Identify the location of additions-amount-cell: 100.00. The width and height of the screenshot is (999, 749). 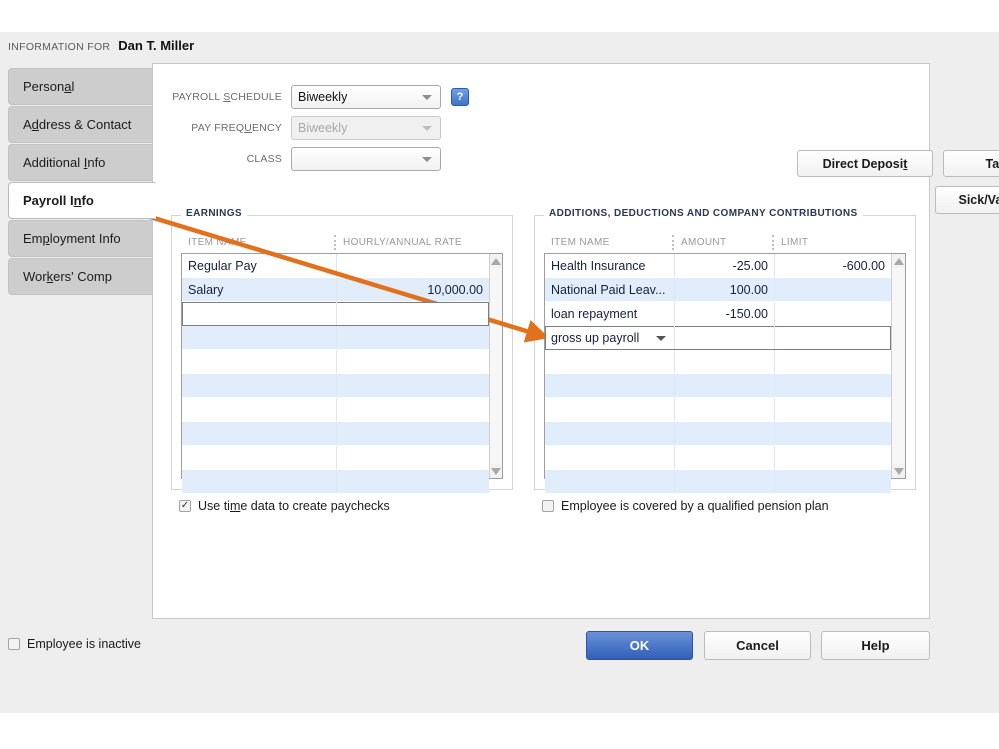
(725, 289).